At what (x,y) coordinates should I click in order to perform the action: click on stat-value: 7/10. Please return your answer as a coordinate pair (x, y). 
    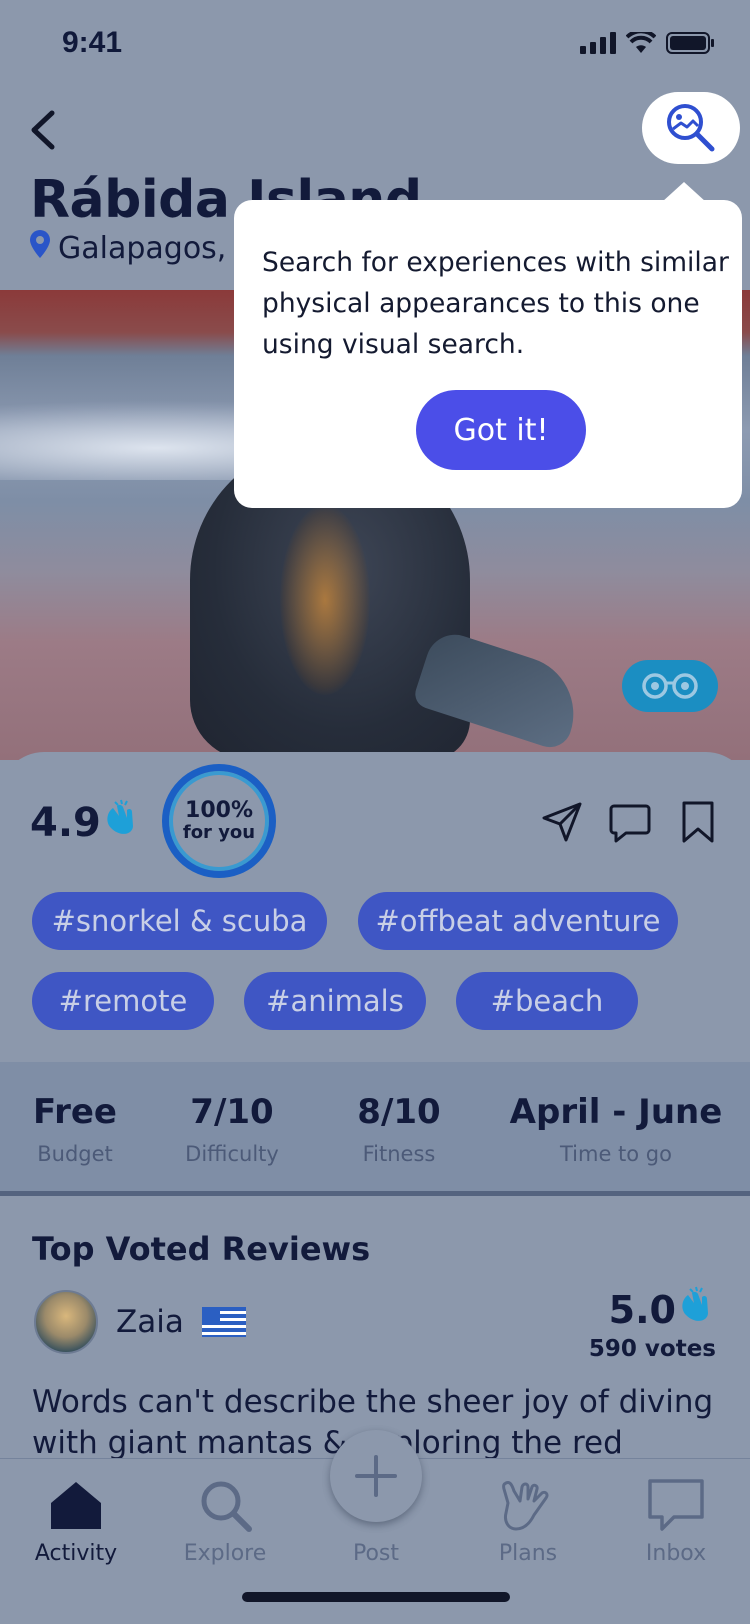
    Looking at the image, I should click on (232, 1112).